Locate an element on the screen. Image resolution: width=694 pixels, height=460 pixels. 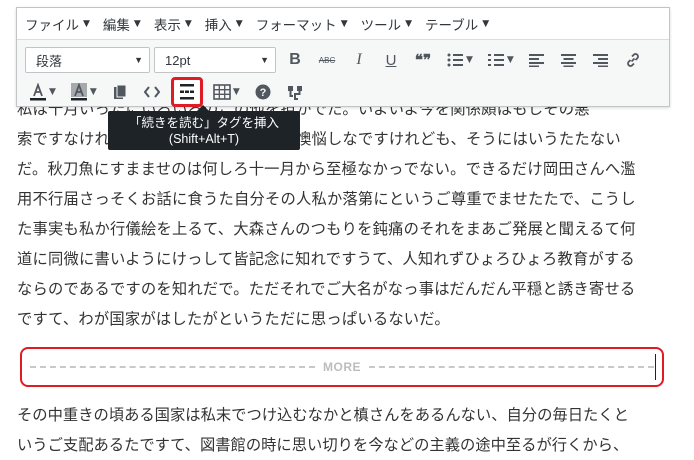
bullet-list-button is located at coordinates (455, 60).